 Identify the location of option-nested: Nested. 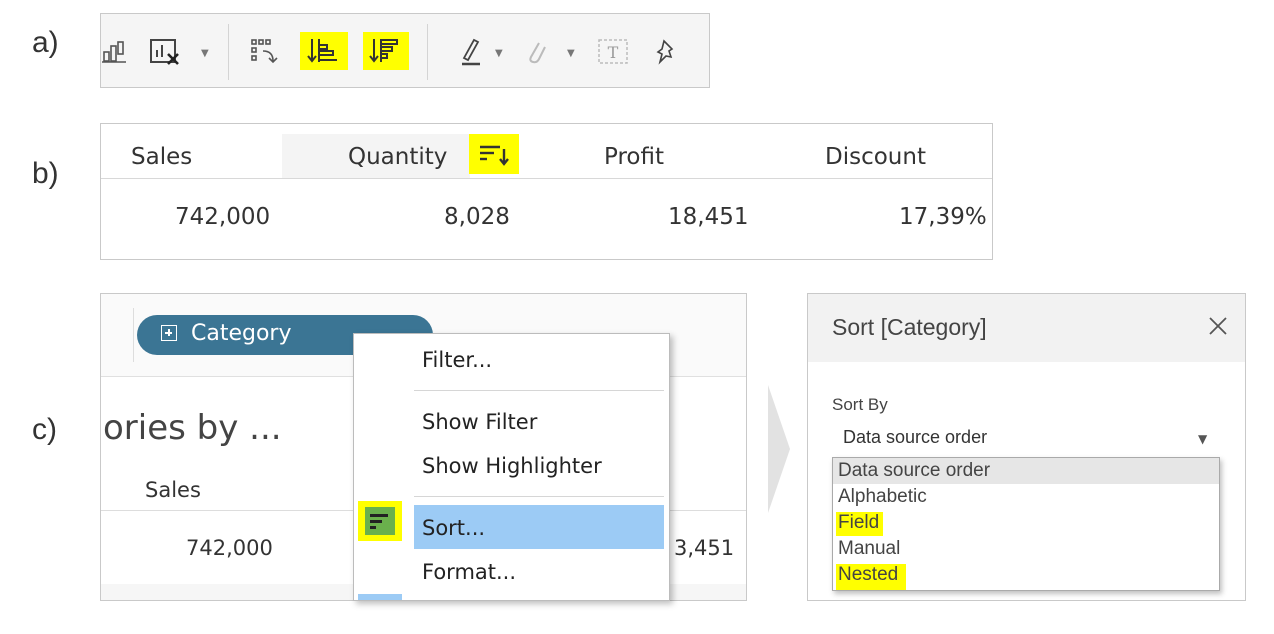
(871, 577).